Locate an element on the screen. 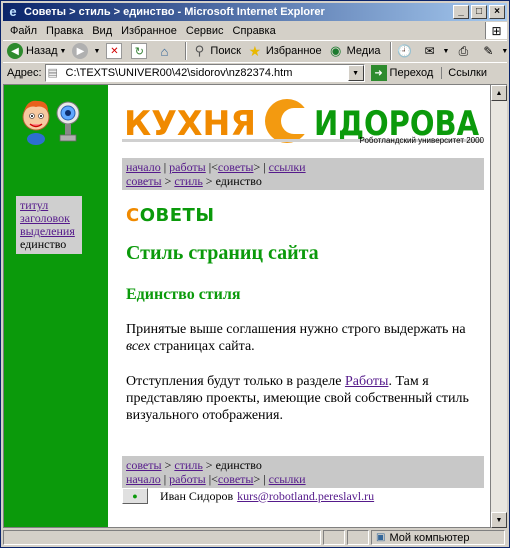 Image resolution: width=510 pixels, height=548 pixels. address-dropdown-button: ▼ is located at coordinates (355, 73).